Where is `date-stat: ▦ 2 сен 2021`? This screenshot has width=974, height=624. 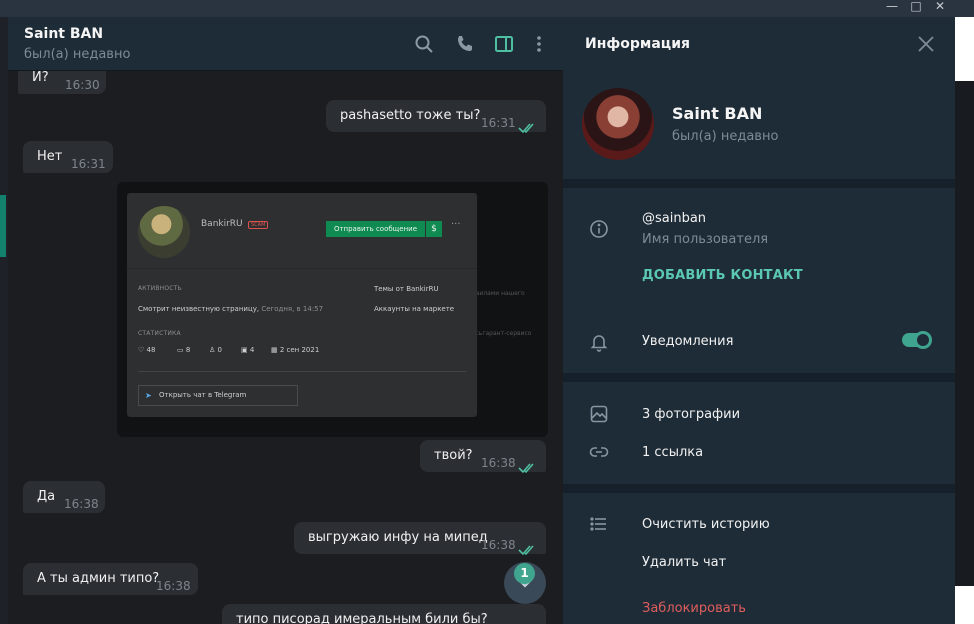
date-stat: ▦ 2 сен 2021 is located at coordinates (295, 350).